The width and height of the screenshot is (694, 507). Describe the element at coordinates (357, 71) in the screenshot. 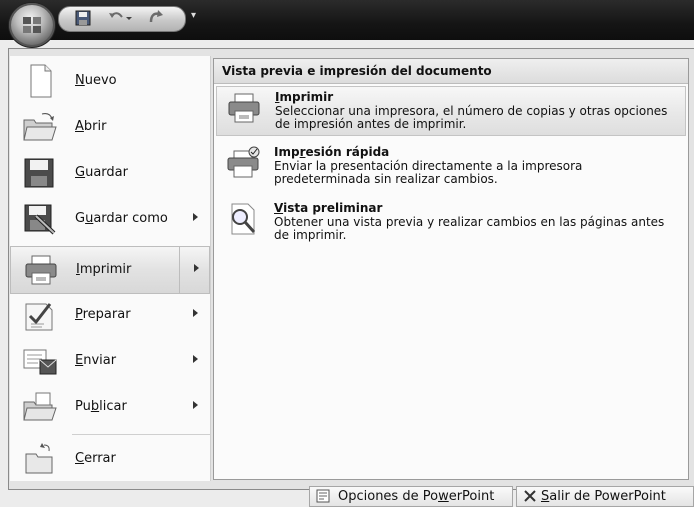

I see `submenu-header-title: Vista previa e impresión del documento` at that location.